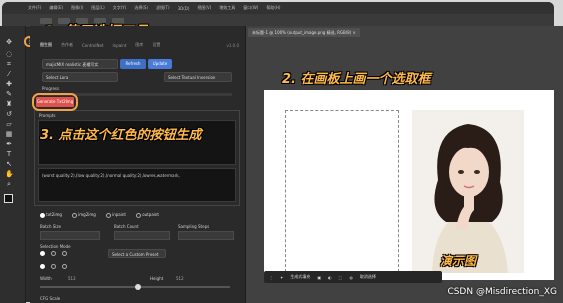 Image resolution: width=563 pixels, height=303 pixels. I want to click on path-select-icon: ↖, so click(9, 164).